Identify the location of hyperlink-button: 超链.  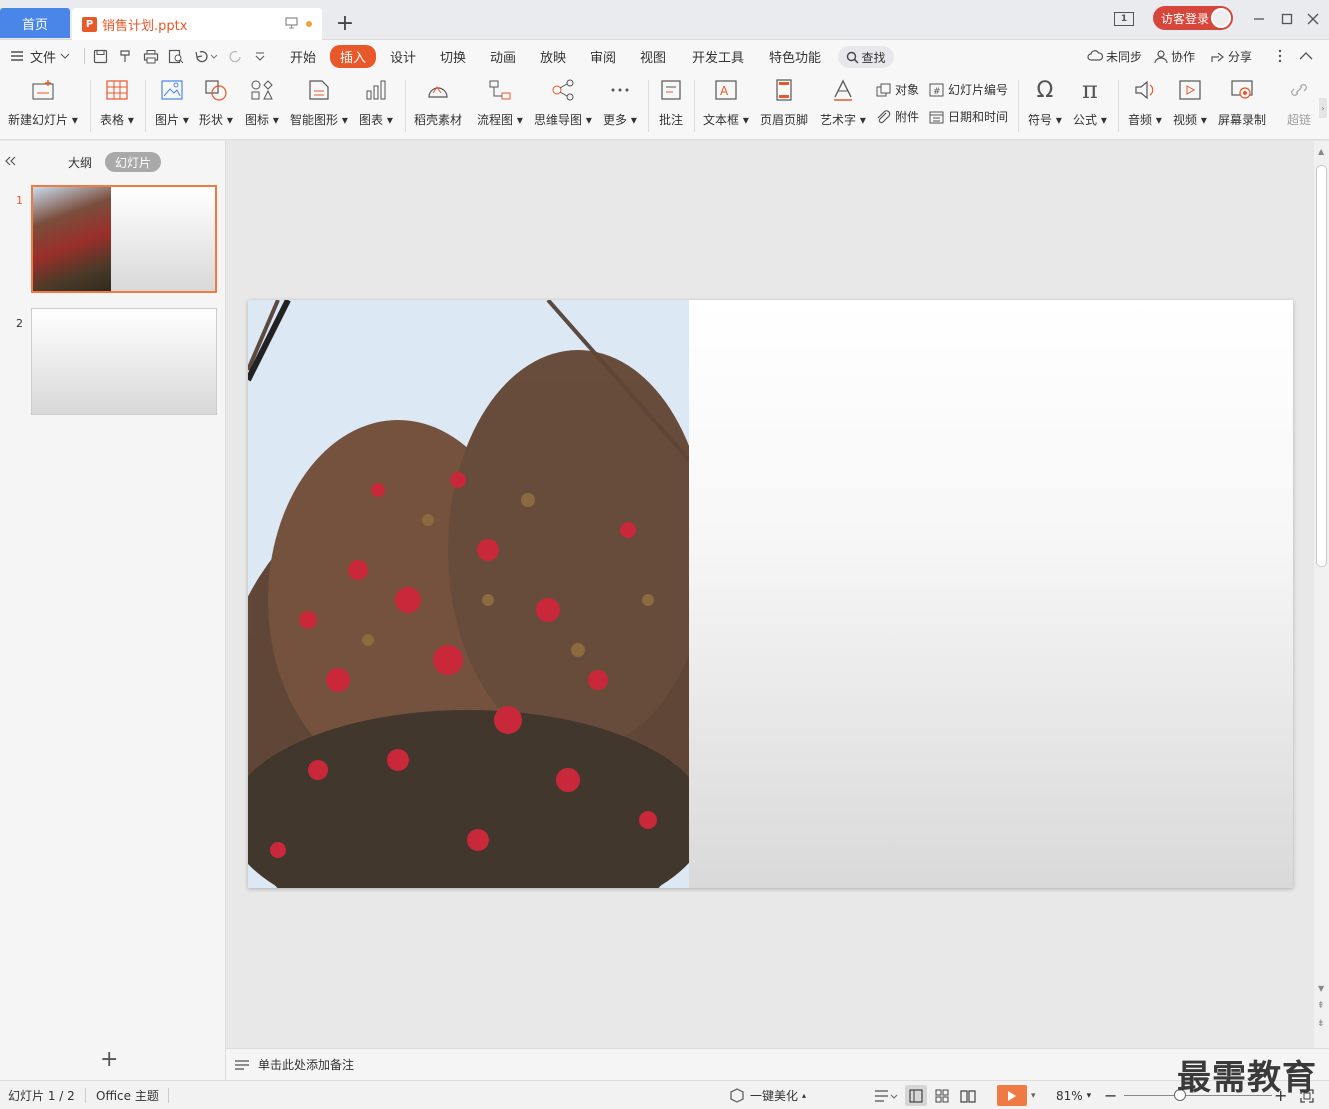
(1299, 103).